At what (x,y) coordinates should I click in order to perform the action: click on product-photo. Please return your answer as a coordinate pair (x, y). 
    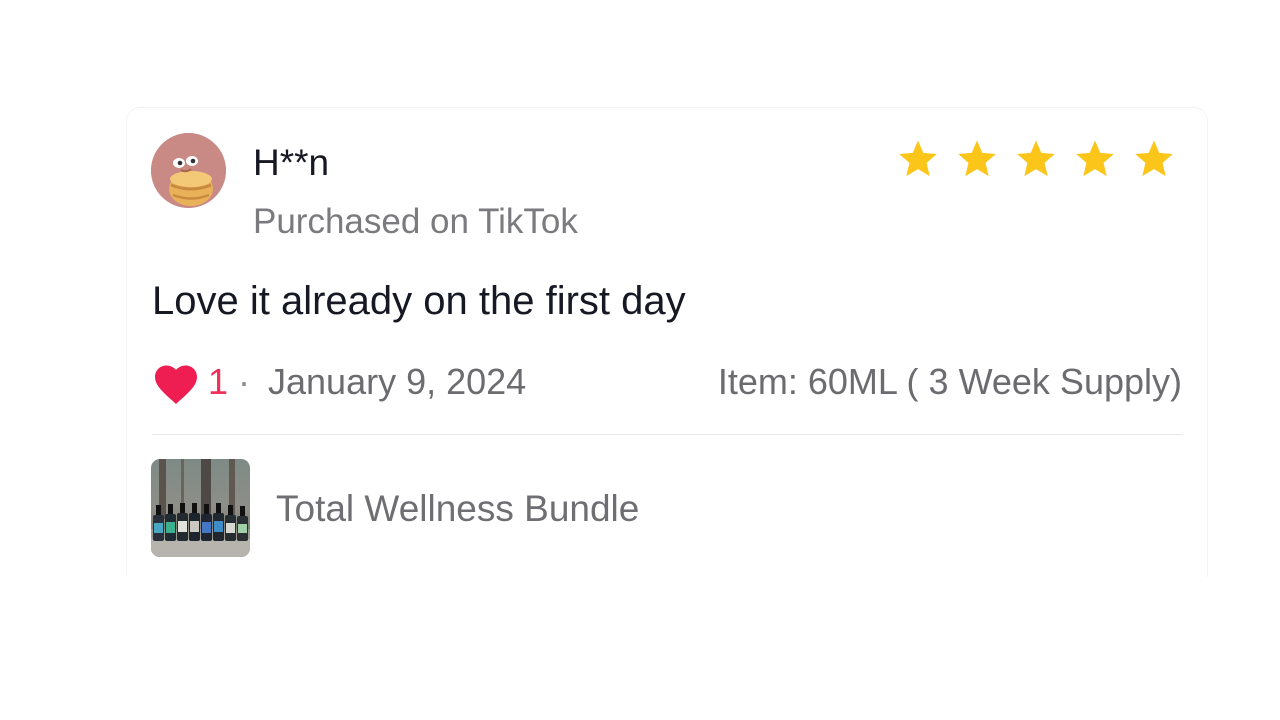
    Looking at the image, I should click on (200, 508).